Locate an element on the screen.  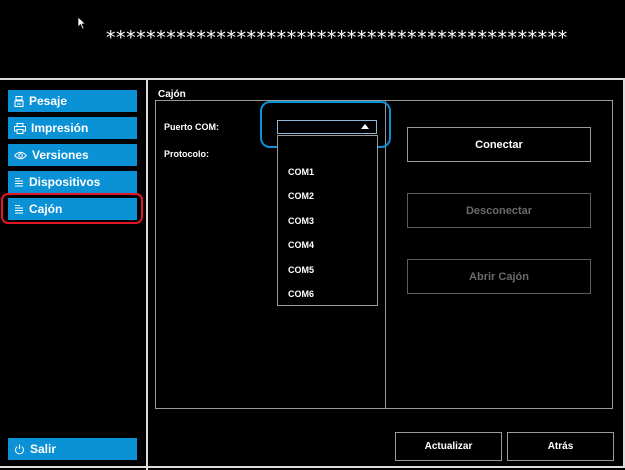
sidebar-item-label: Impresión is located at coordinates (60, 128).